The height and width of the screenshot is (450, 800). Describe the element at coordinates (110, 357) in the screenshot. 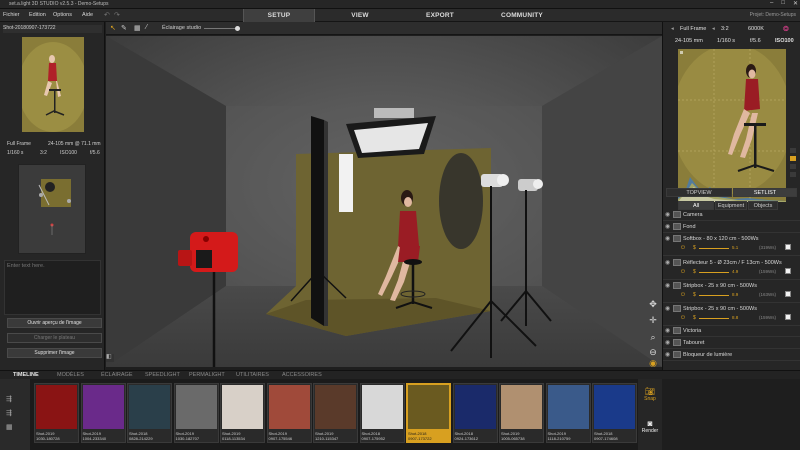

I see `collapse-panel-icon: ◧` at that location.